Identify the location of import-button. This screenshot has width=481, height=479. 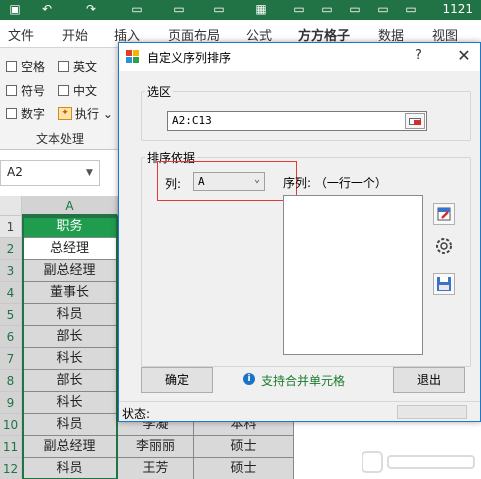
(444, 214).